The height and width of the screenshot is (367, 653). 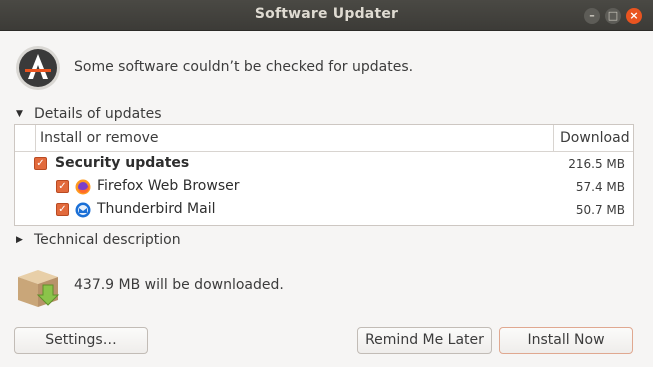 What do you see at coordinates (324, 187) in the screenshot?
I see `table-row: ✓ Firefox Web Browser 57.4 MB` at bounding box center [324, 187].